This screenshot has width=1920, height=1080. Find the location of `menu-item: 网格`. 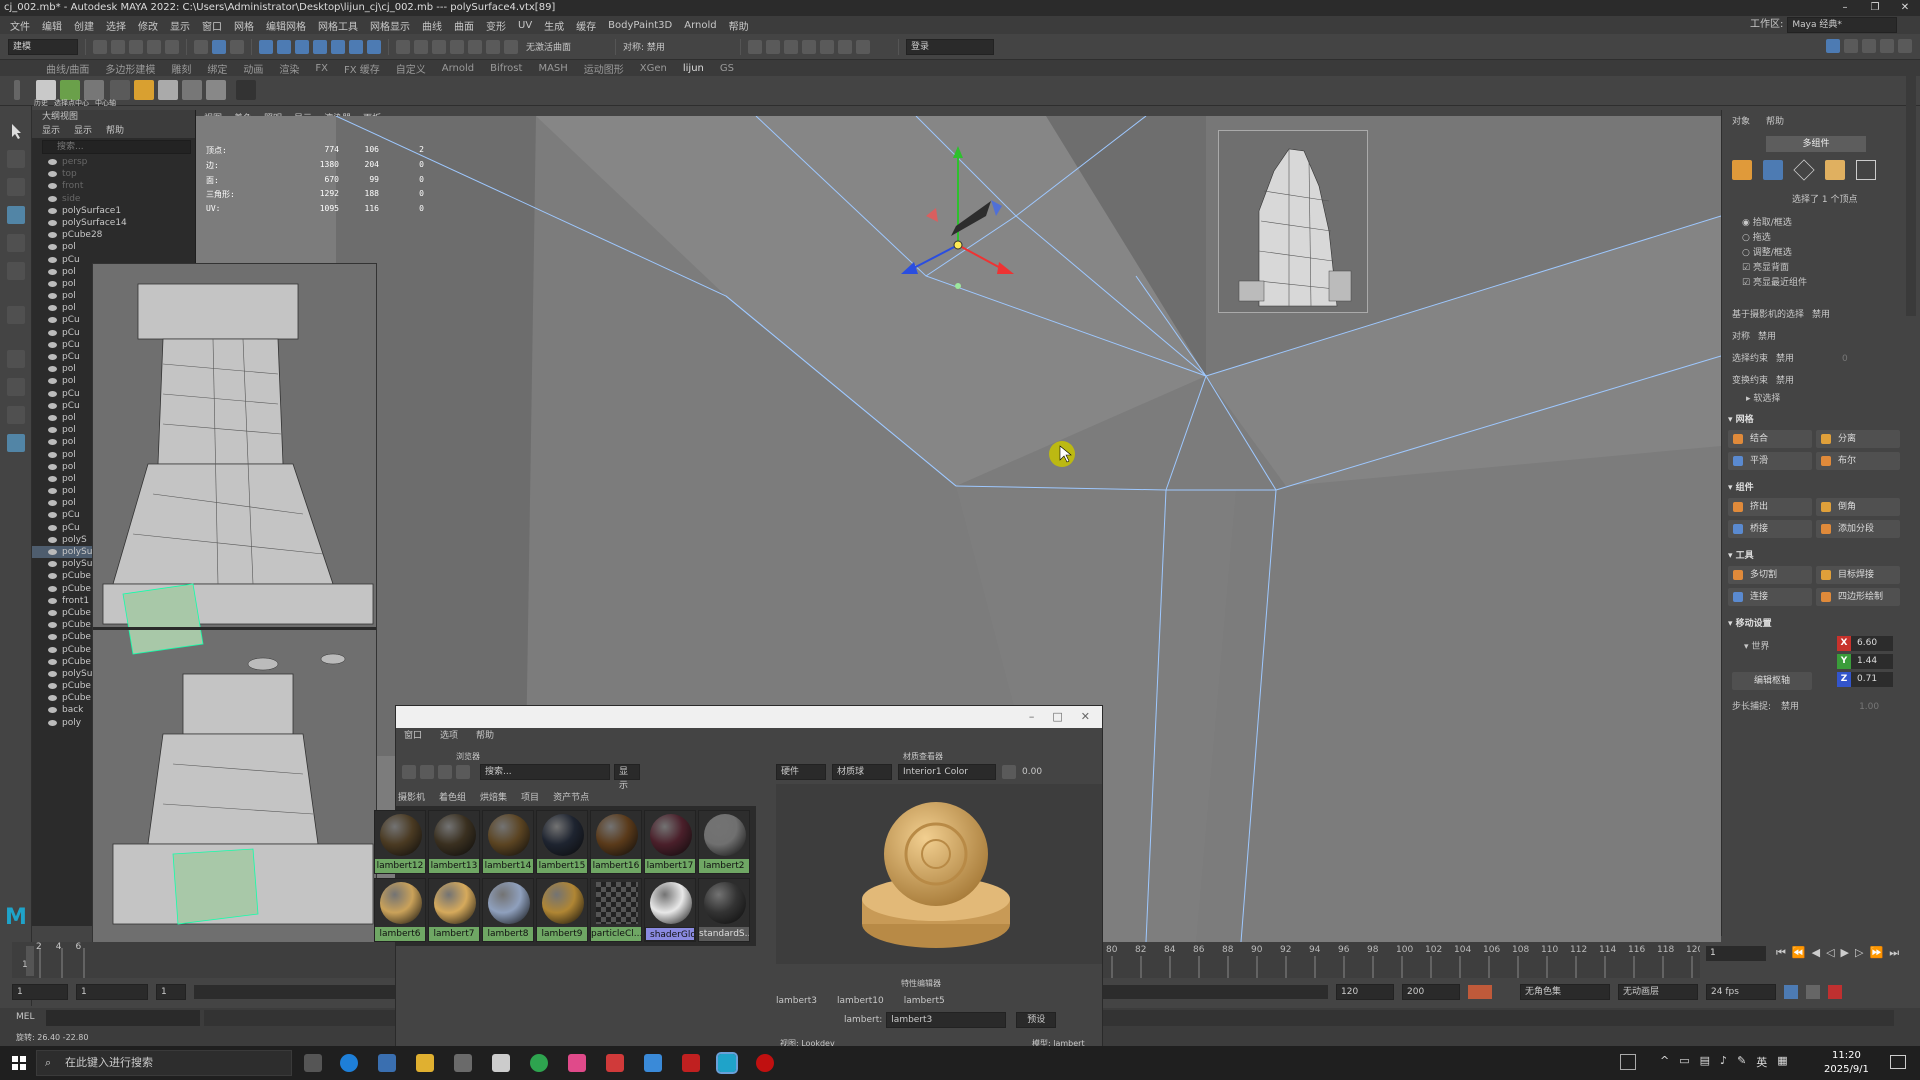

menu-item: 网格 is located at coordinates (244, 25).